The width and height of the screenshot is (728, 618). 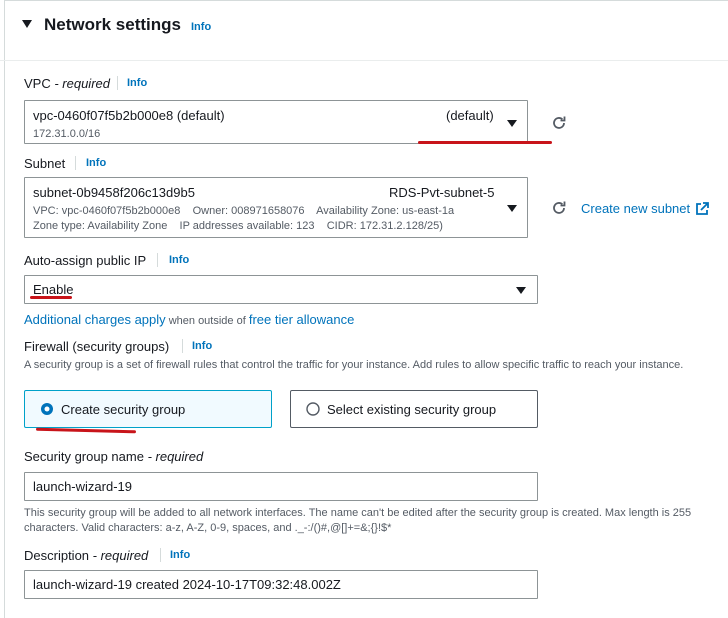 I want to click on annotation-underline-enable, so click(x=51, y=297).